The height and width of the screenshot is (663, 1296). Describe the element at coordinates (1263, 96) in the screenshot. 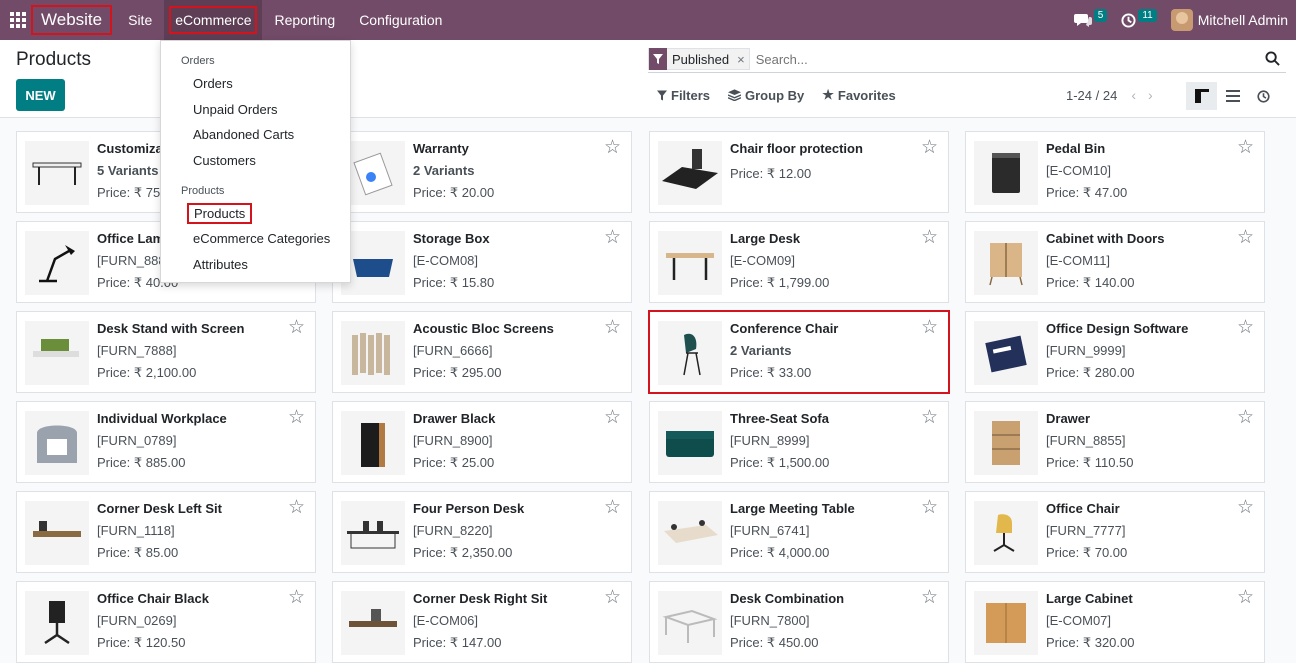

I see `activity-view-icon` at that location.